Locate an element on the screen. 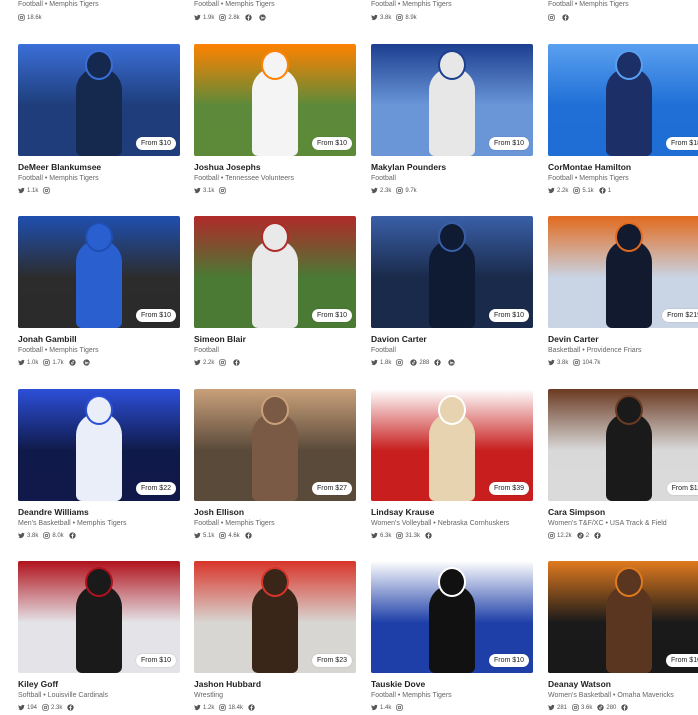 The image size is (698, 715). athlete-name: Kiley Goff is located at coordinates (38, 684).